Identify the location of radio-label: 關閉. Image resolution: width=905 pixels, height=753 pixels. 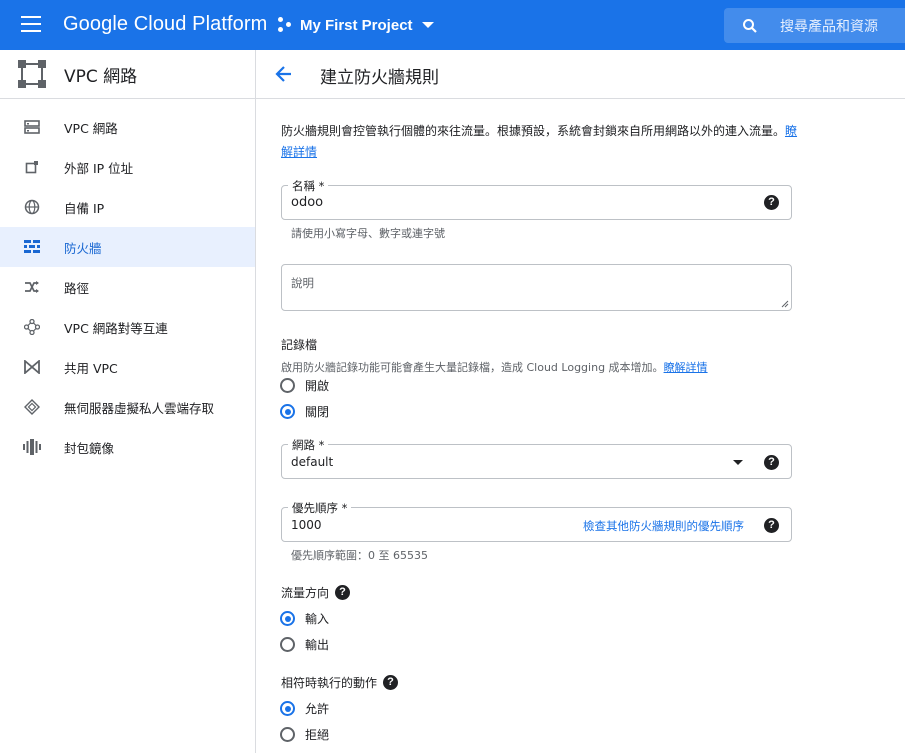
(317, 412).